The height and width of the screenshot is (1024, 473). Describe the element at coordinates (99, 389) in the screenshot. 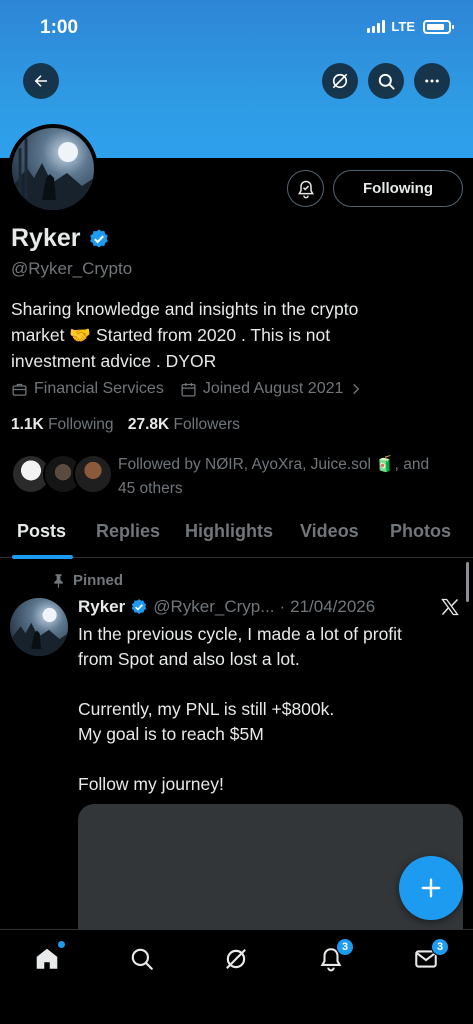

I see `profile-category: Financial Services` at that location.